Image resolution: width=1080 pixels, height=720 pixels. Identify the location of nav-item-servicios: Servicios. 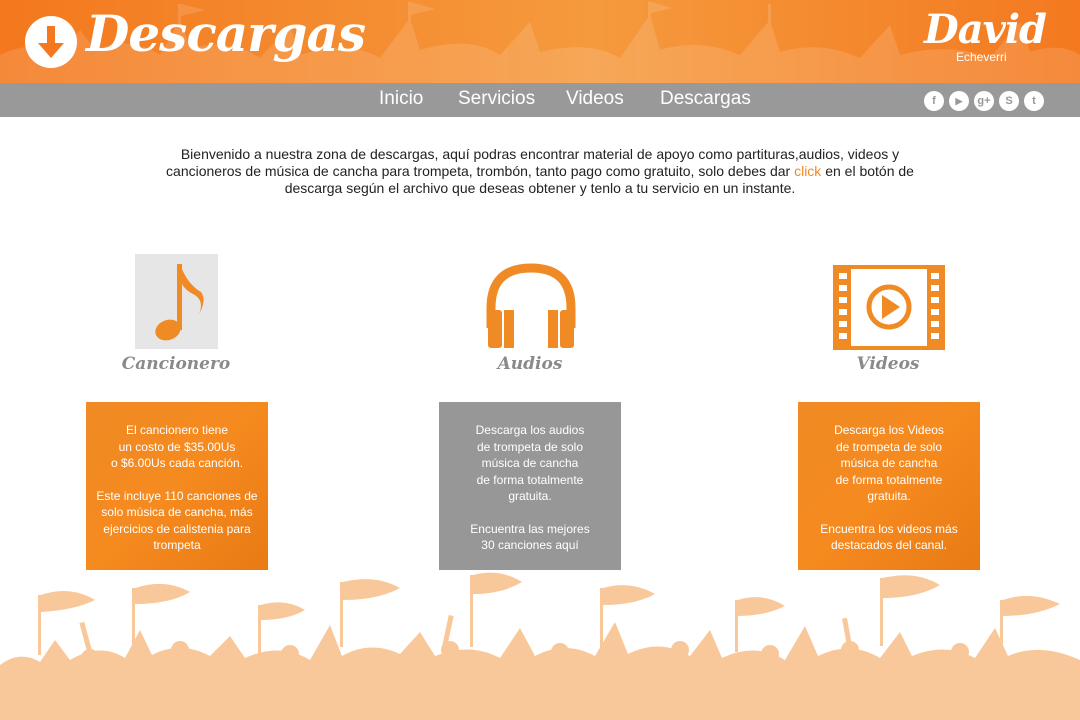
(496, 99).